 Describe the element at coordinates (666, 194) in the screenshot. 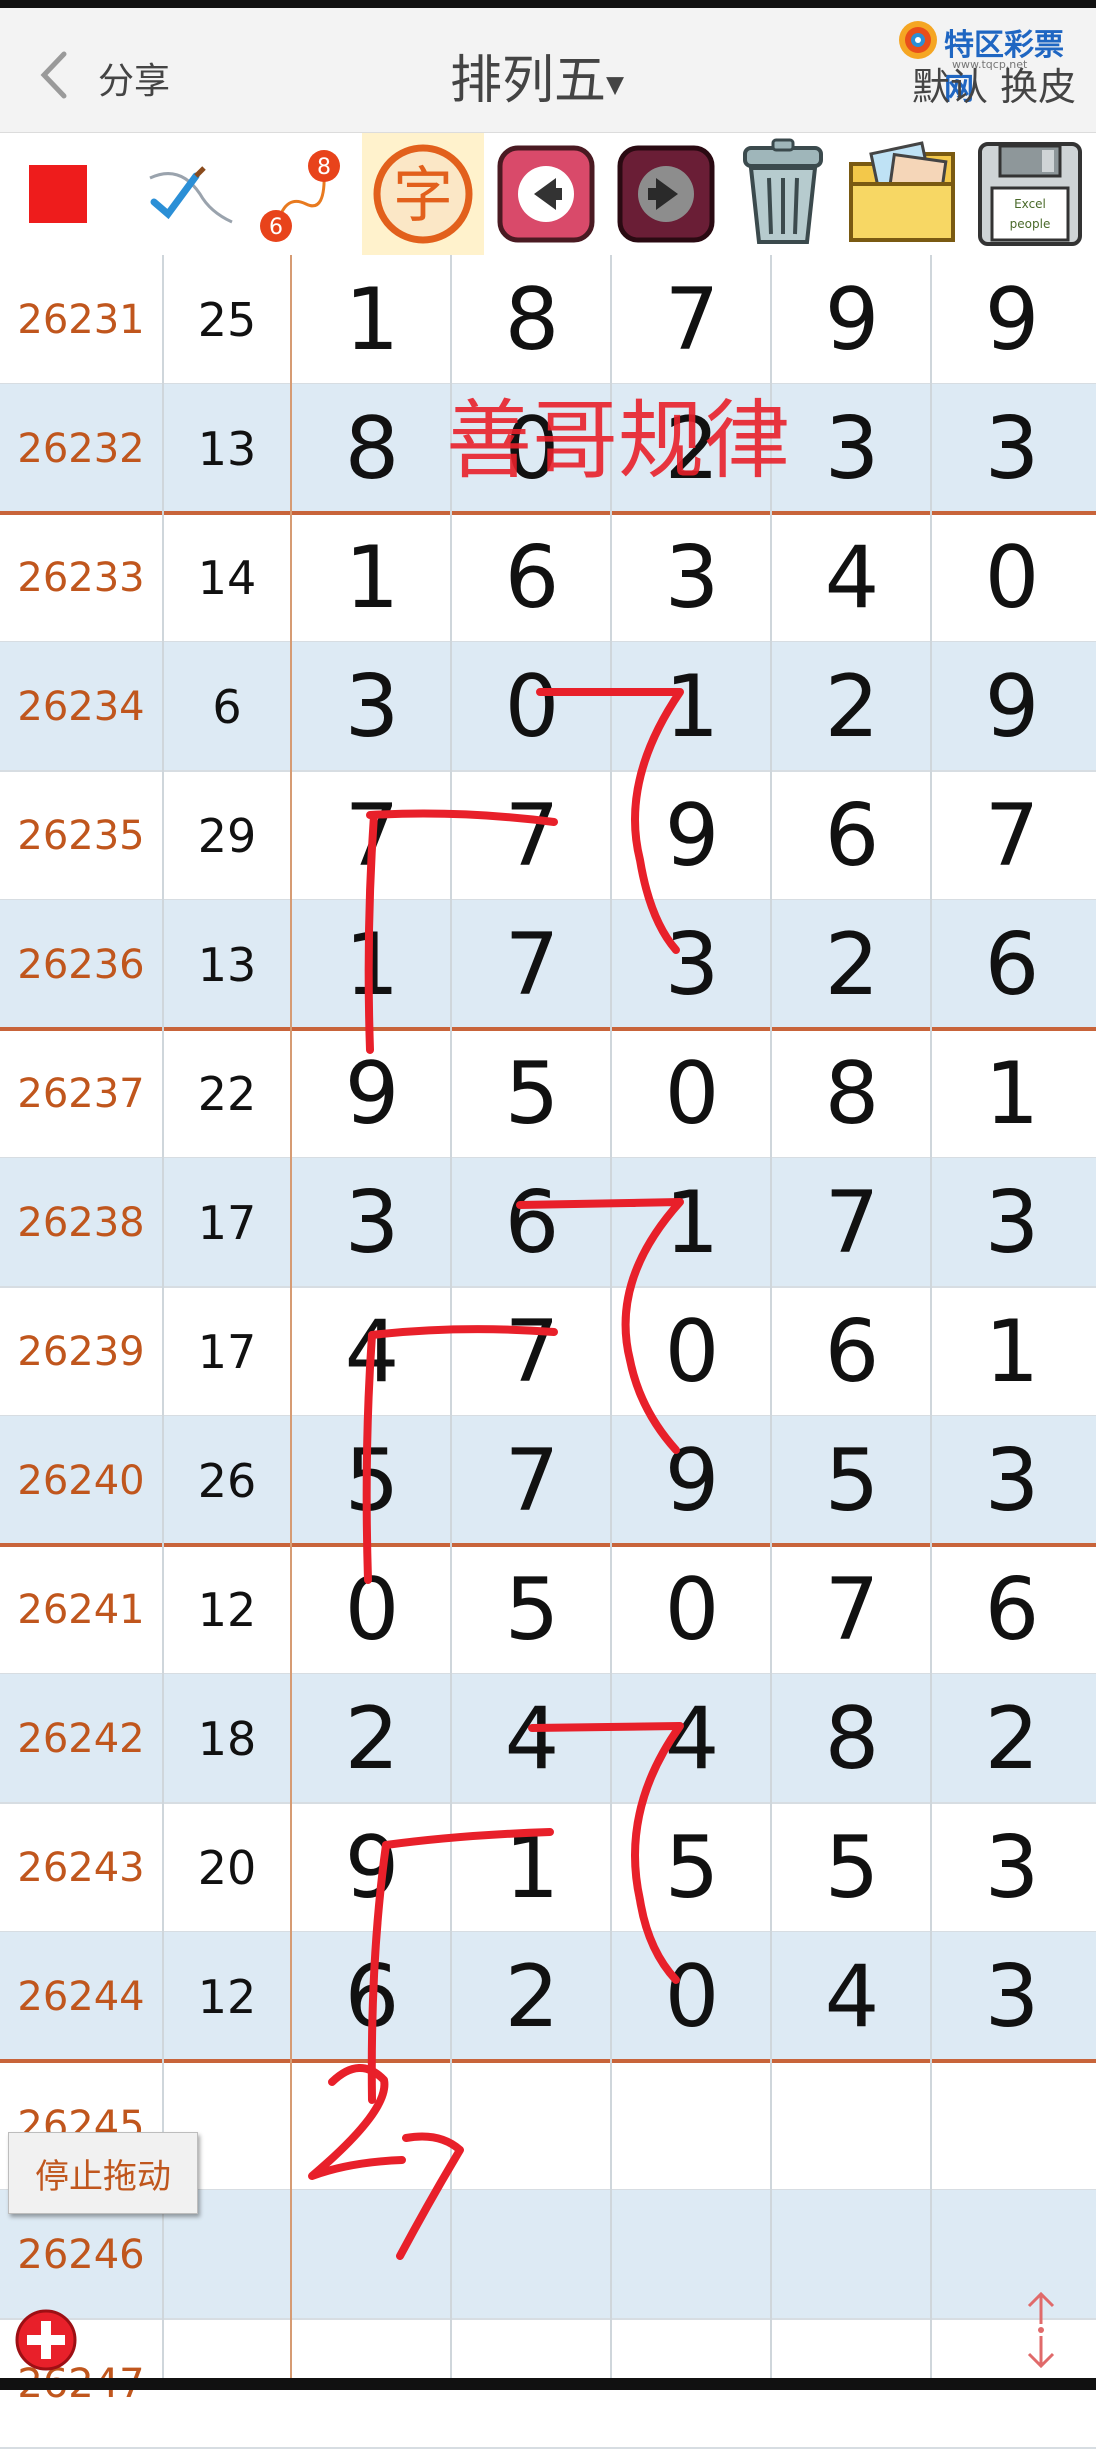

I see `redo-button` at that location.